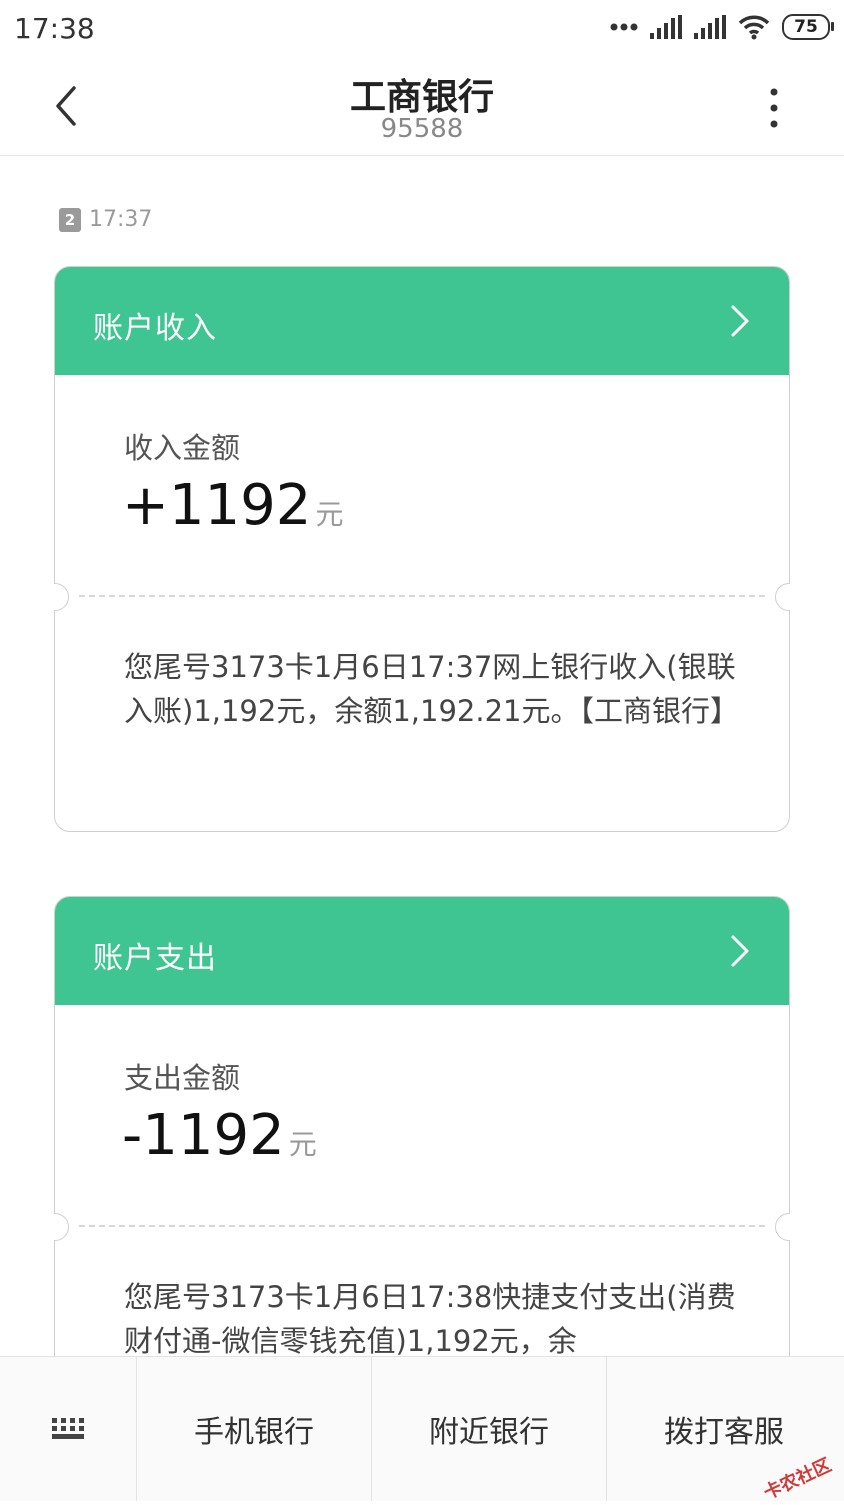 The height and width of the screenshot is (1505, 844). I want to click on status-icons: 75, so click(722, 27).